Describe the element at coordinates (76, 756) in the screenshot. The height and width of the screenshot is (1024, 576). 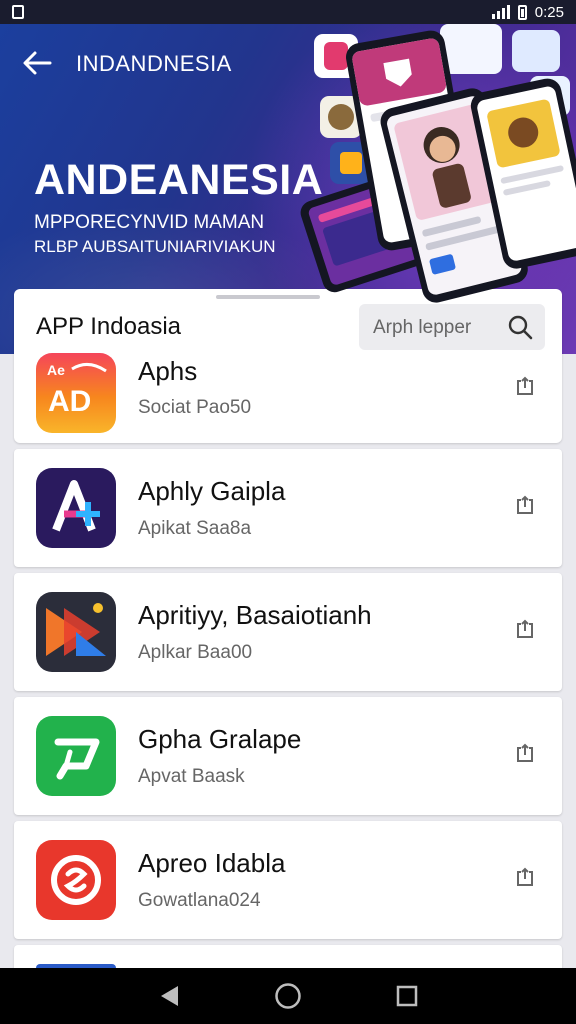
I see `cart-icon` at that location.